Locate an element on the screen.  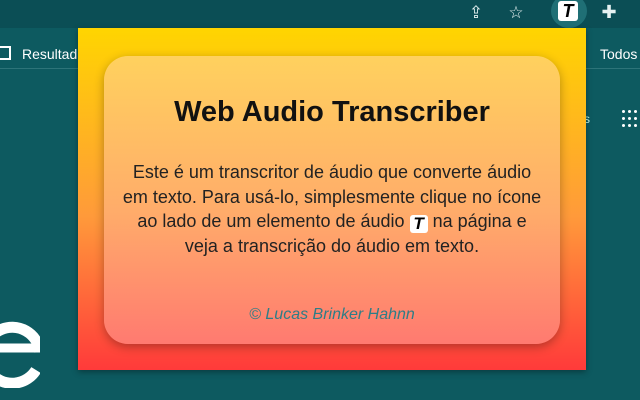
inline-icon-letter: T is located at coordinates (418, 223).